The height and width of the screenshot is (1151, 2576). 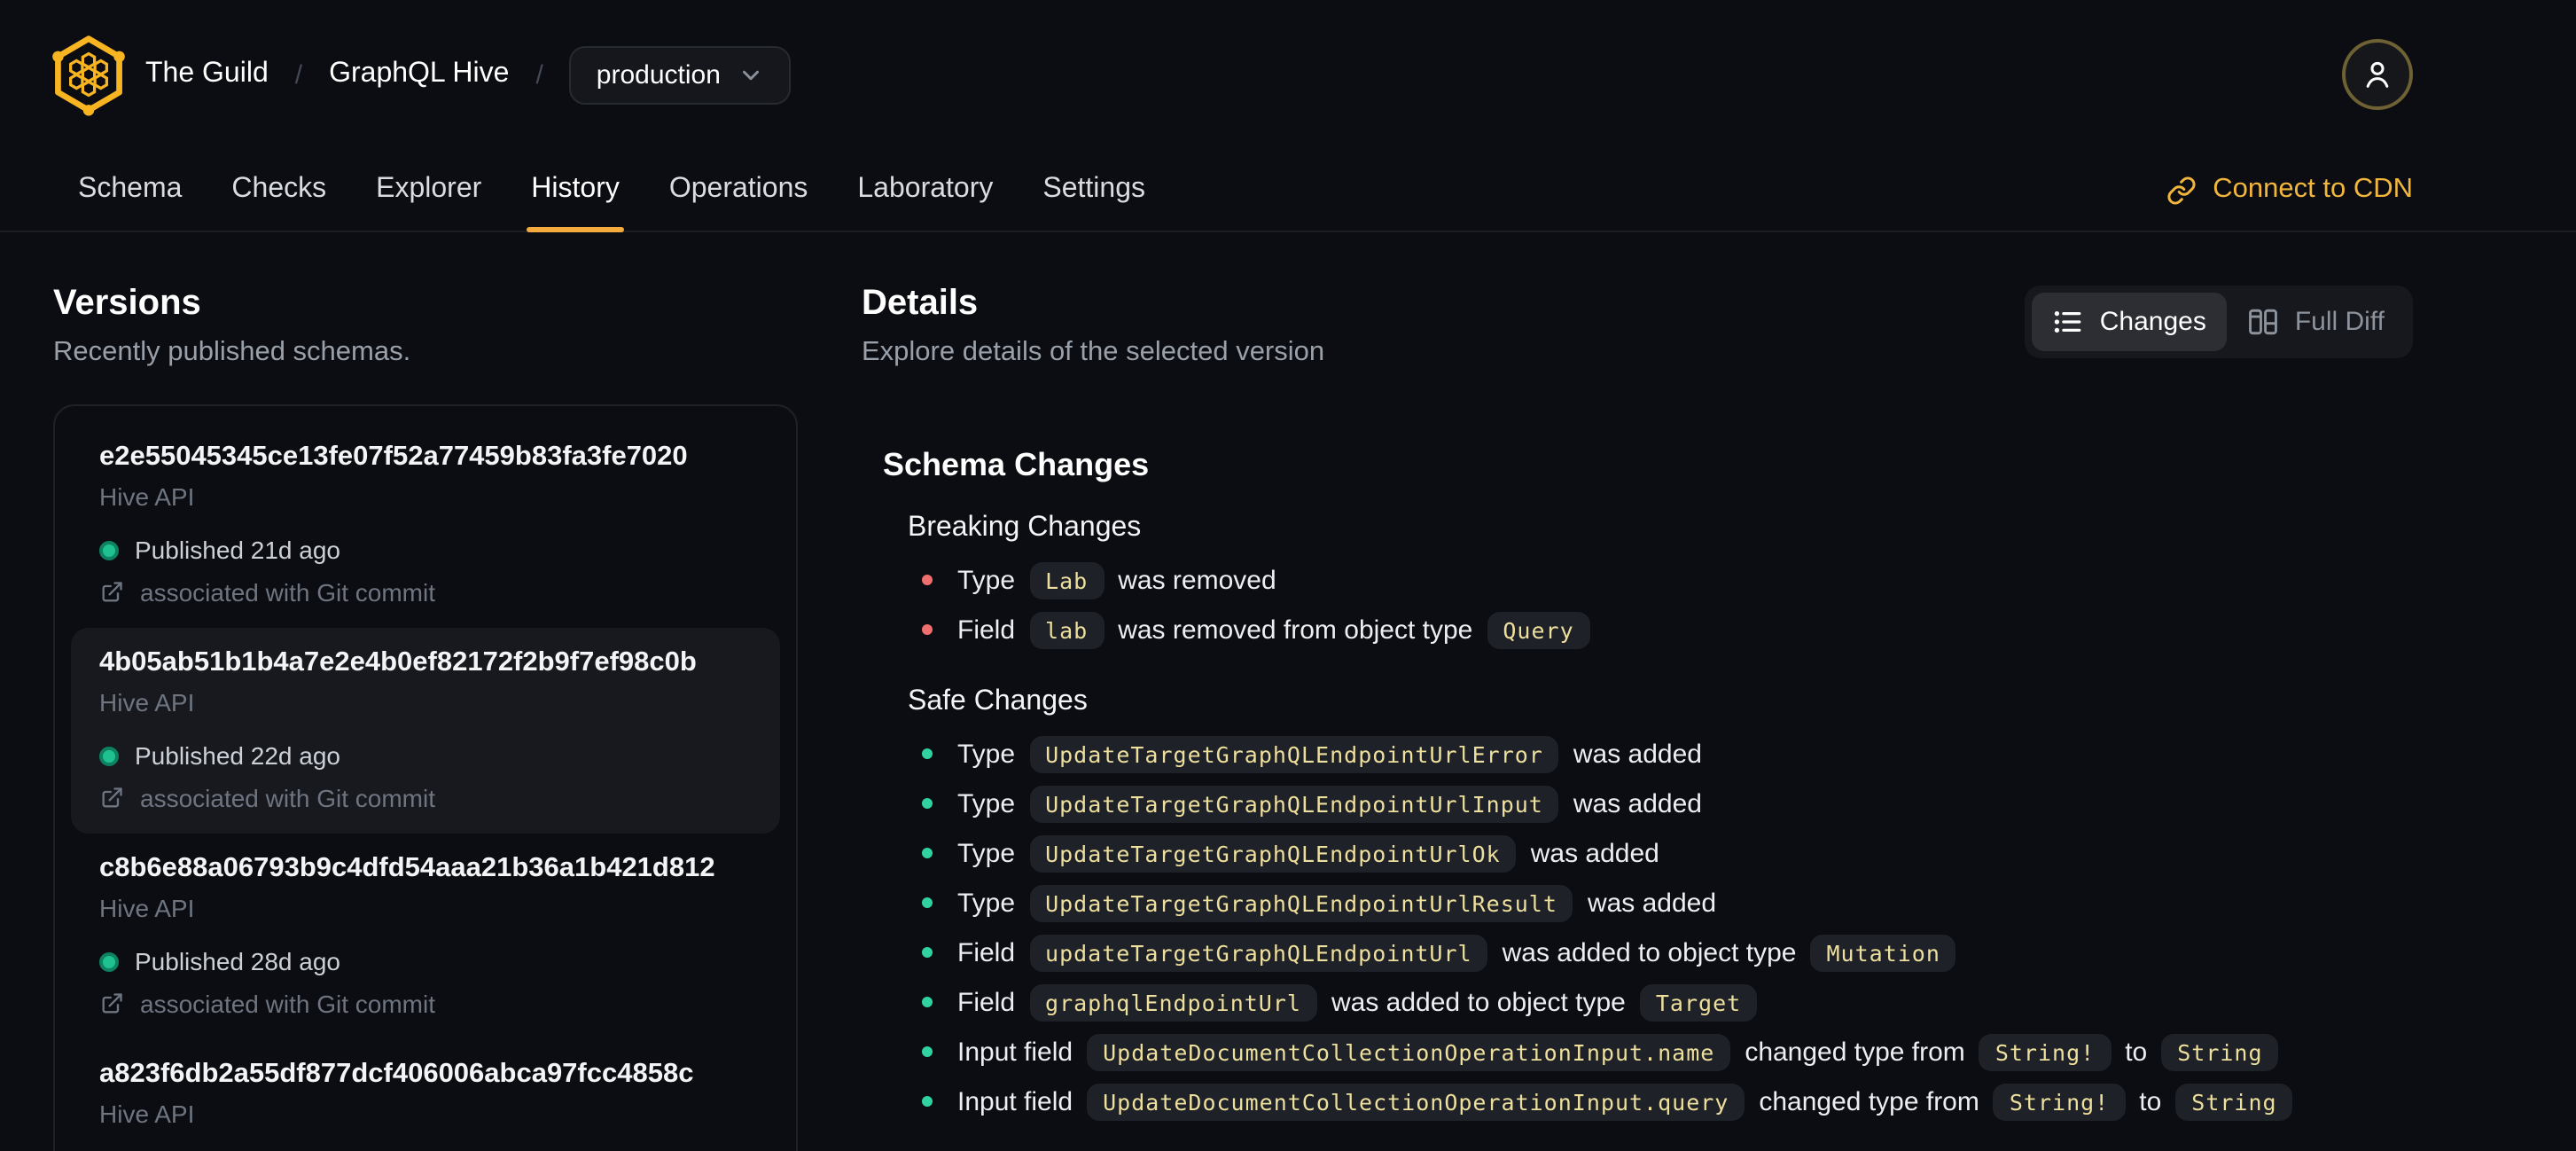 I want to click on code-chip: Target, so click(x=1698, y=1002).